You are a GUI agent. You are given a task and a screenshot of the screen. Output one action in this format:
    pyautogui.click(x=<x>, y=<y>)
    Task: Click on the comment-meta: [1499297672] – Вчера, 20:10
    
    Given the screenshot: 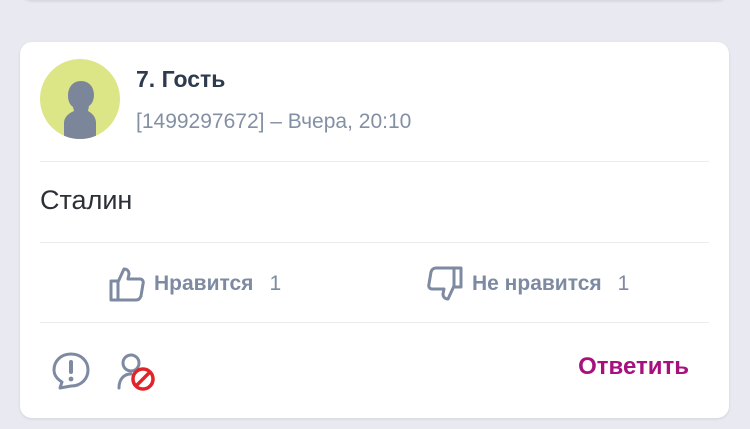 What is the action you would take?
    pyautogui.click(x=274, y=121)
    